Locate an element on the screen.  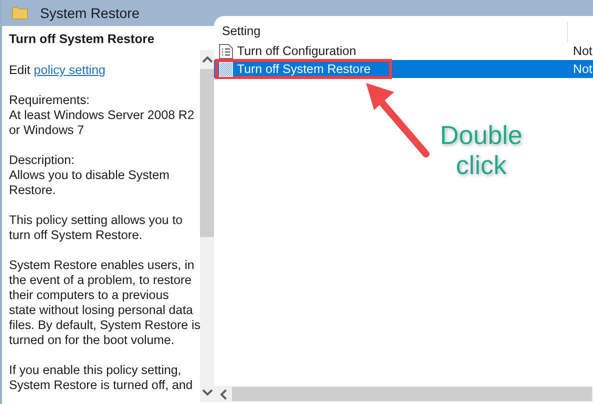
scroll-left-icon is located at coordinates (223, 394).